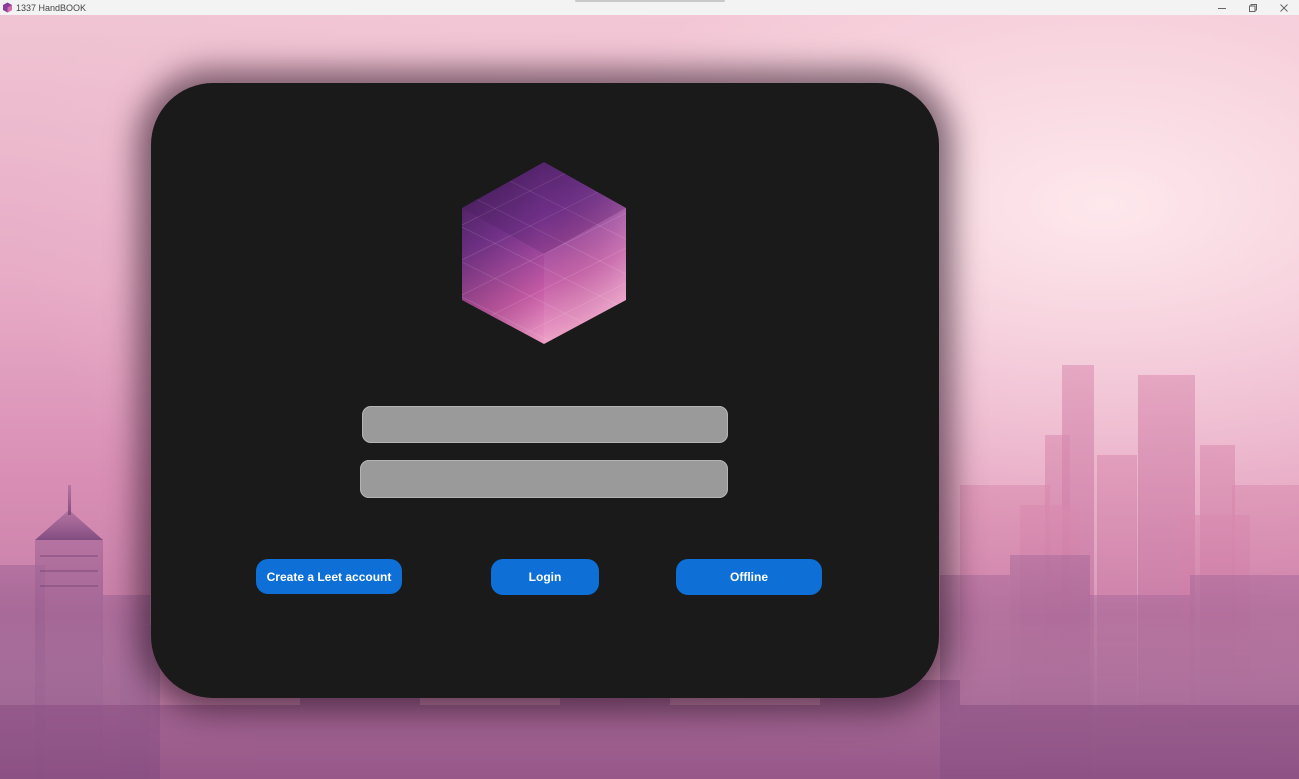  I want to click on window-title: 1337 HandBOOK, so click(51, 7).